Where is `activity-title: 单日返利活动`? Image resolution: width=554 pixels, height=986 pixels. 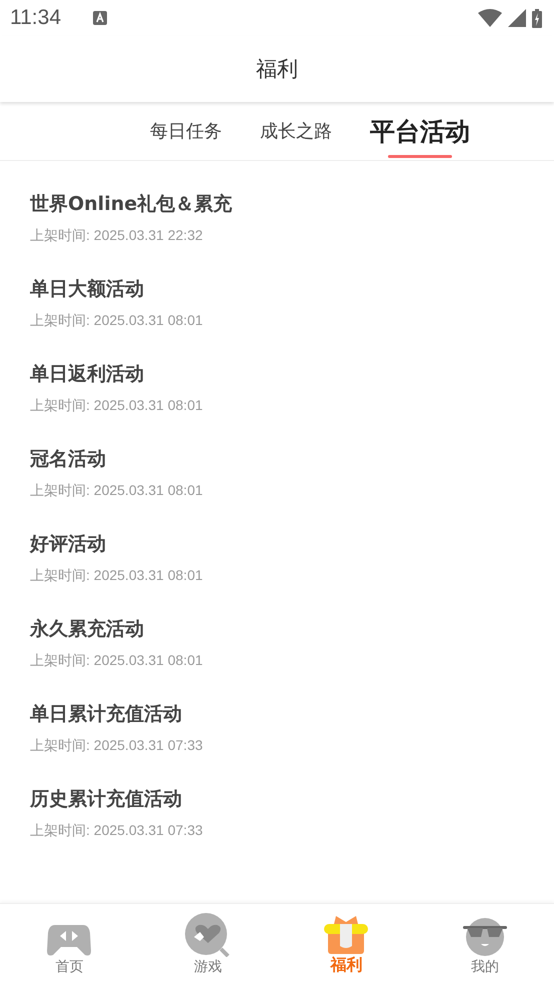 activity-title: 单日返利活动 is located at coordinates (277, 366).